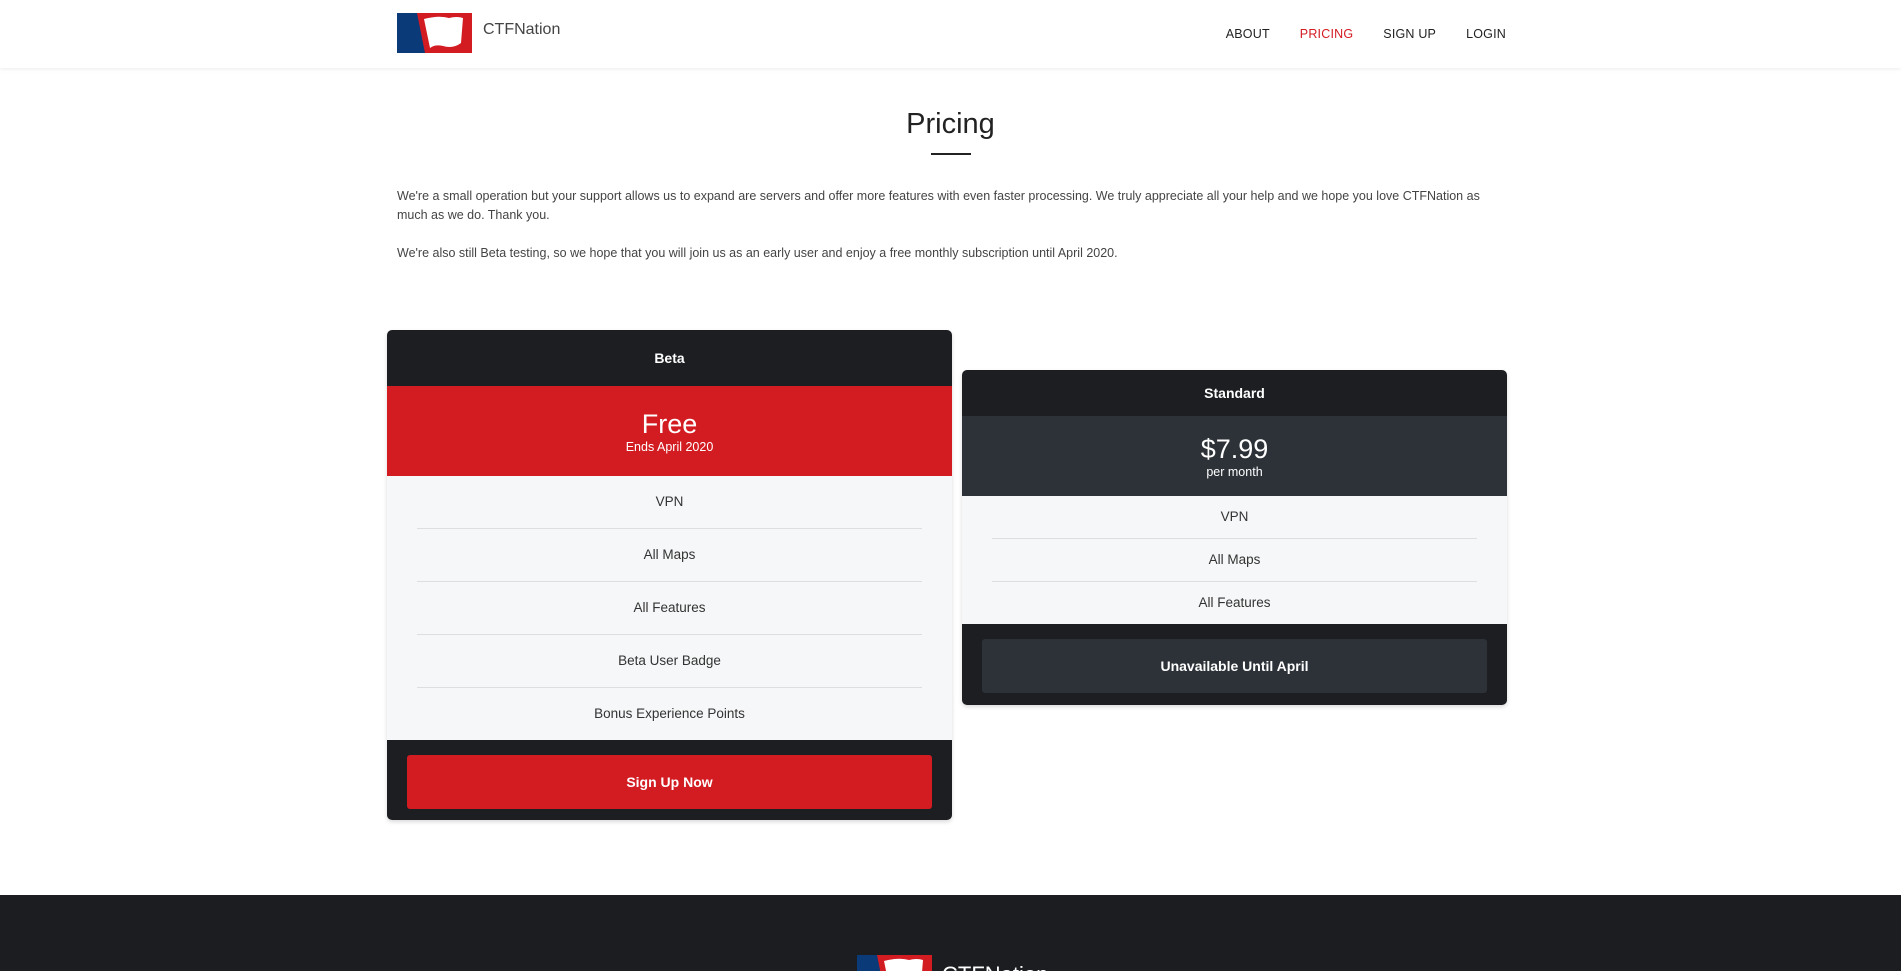 This screenshot has height=971, width=1901. I want to click on nav-about: ABOUT, so click(1248, 34).